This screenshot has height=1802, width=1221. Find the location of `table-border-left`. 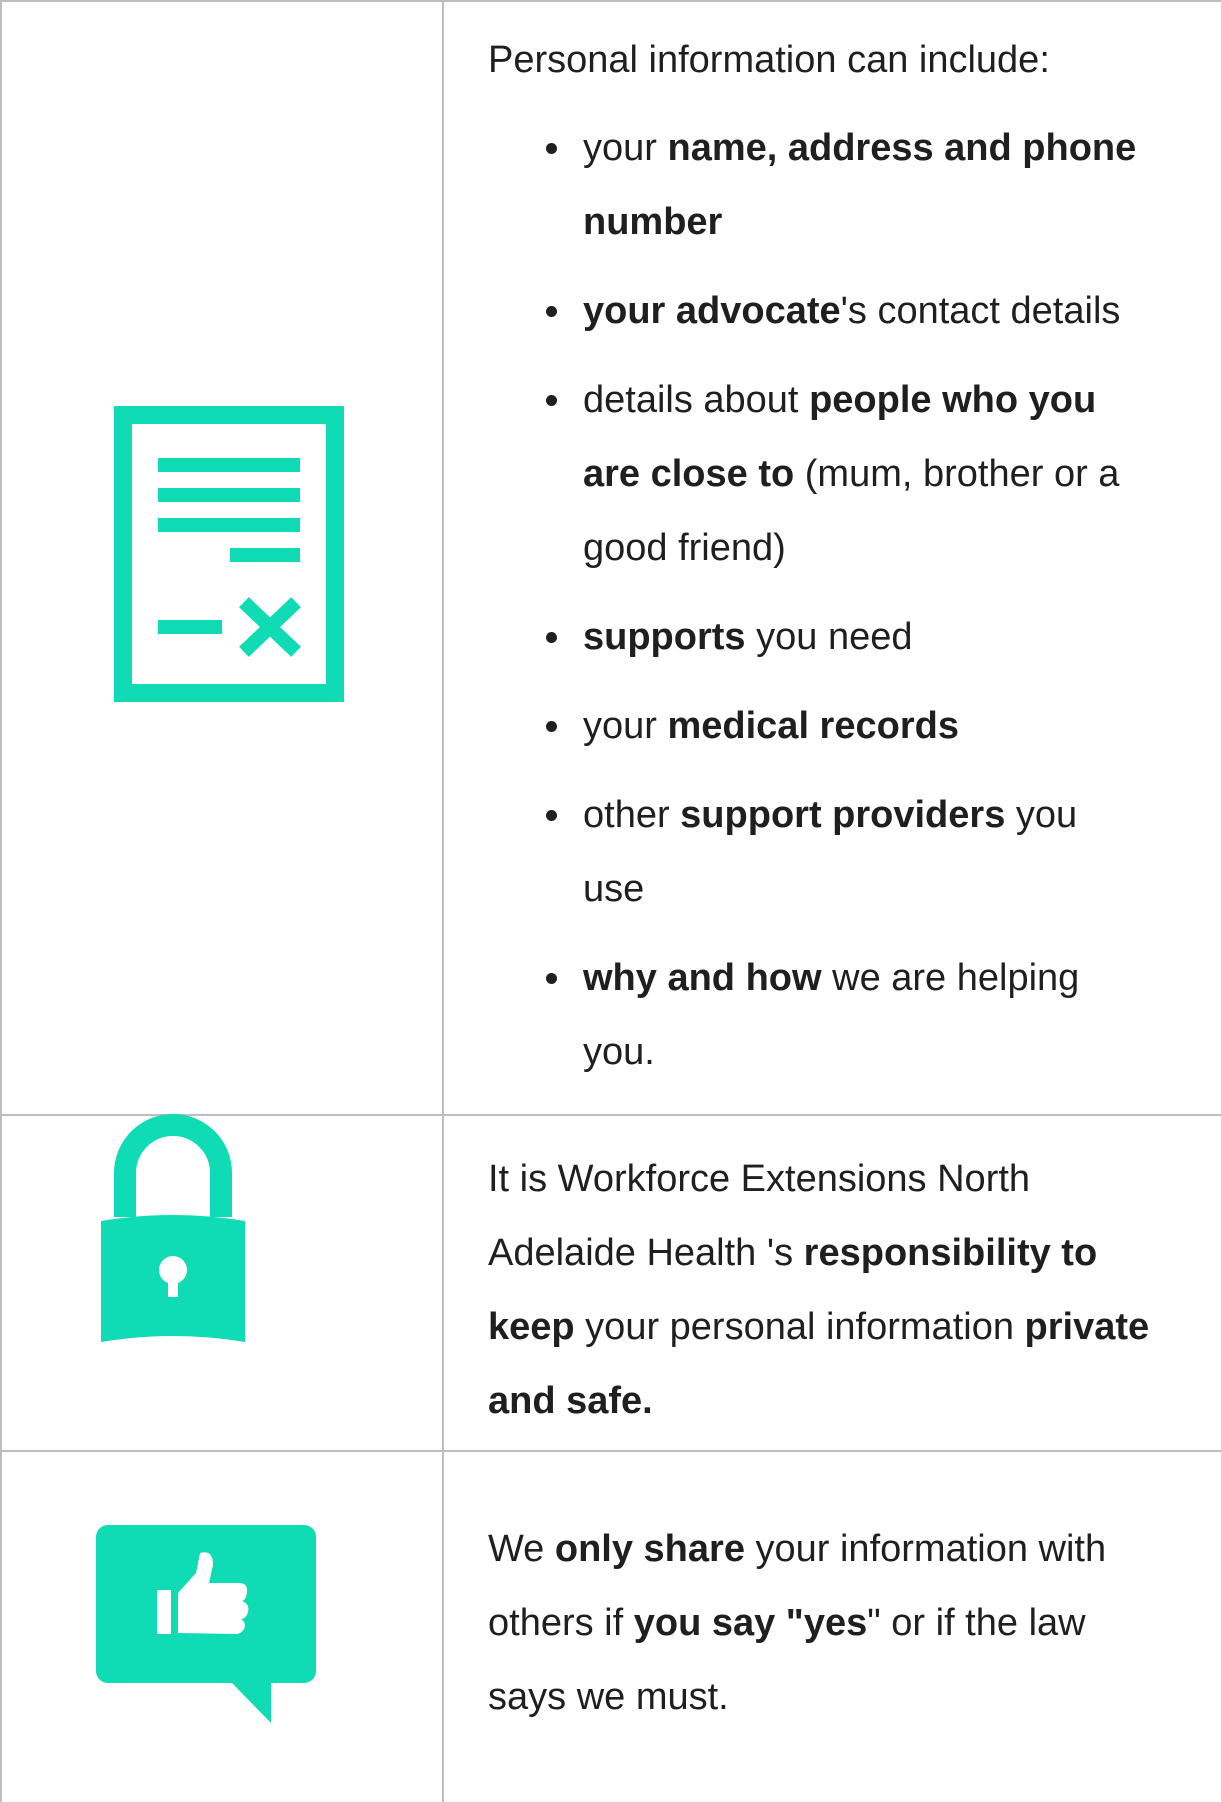

table-border-left is located at coordinates (1, 901).